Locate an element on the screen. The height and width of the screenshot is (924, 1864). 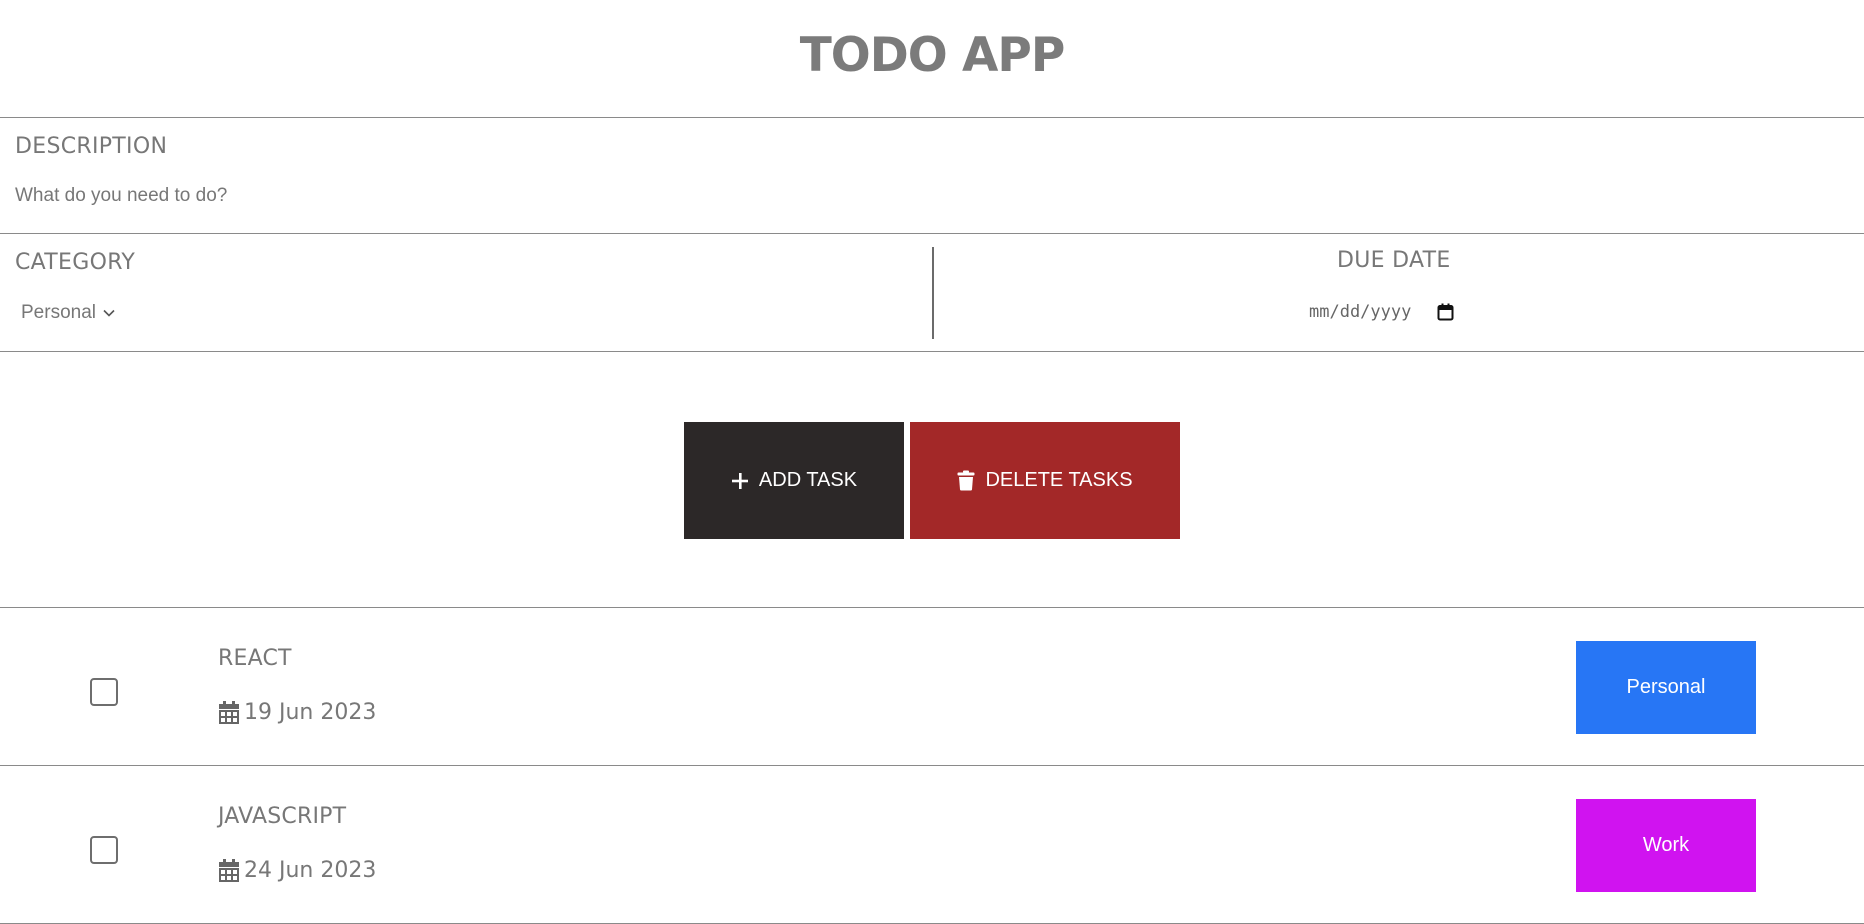
add-task-button: ADD TASK is located at coordinates (794, 480).